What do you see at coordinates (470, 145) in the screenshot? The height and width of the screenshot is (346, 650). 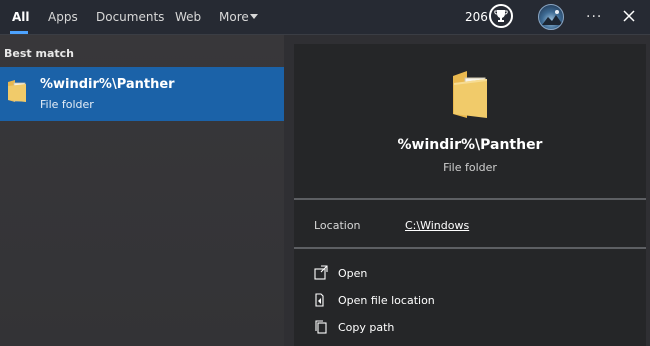 I see `detail-title: %windir%\Panther` at bounding box center [470, 145].